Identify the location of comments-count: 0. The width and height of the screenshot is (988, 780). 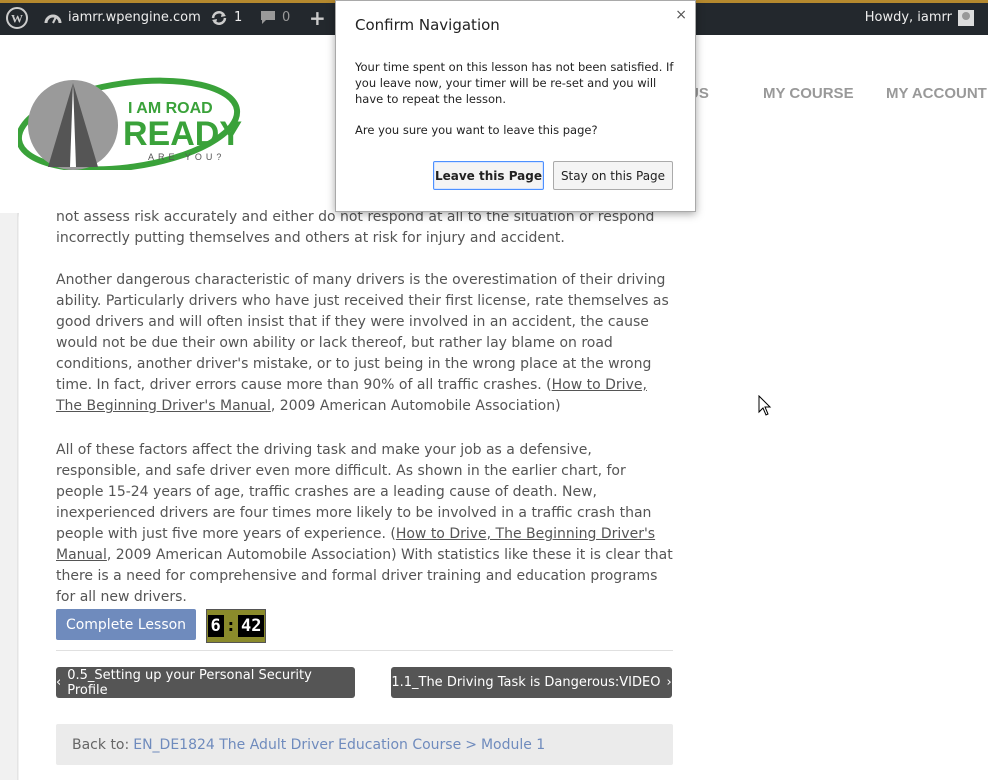
(286, 17).